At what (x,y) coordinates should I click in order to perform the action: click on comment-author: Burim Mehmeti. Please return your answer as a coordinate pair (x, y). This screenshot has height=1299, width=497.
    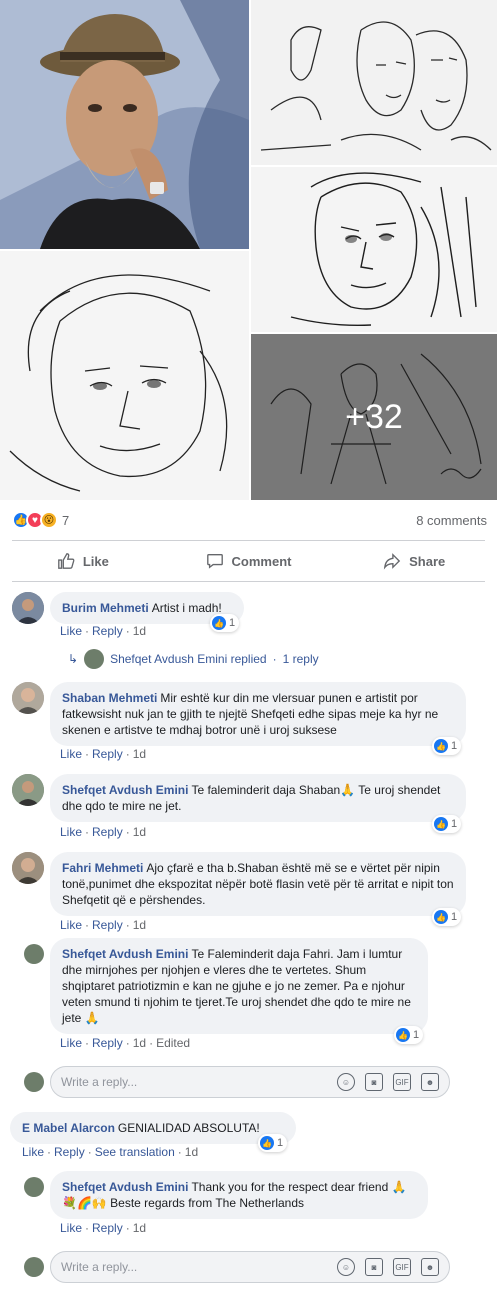
    Looking at the image, I should click on (105, 608).